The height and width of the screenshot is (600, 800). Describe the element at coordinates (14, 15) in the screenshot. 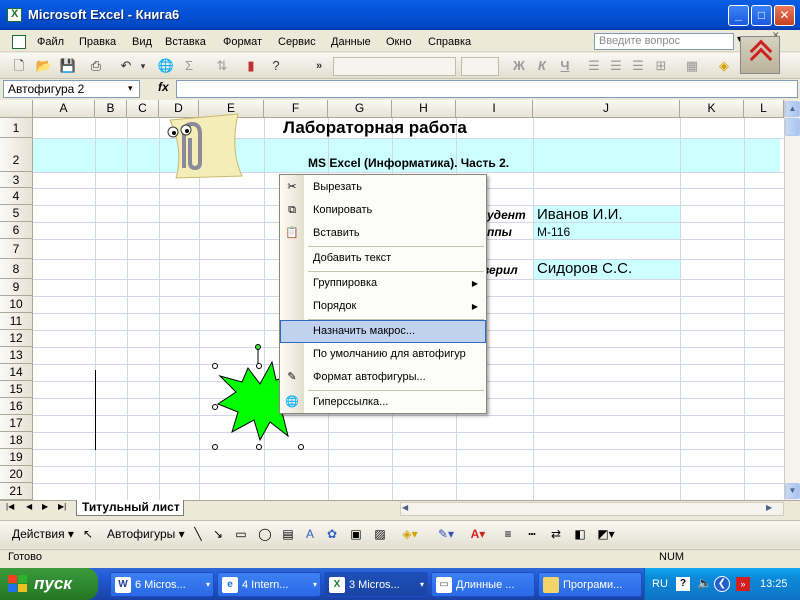

I see `excel-app-icon` at that location.